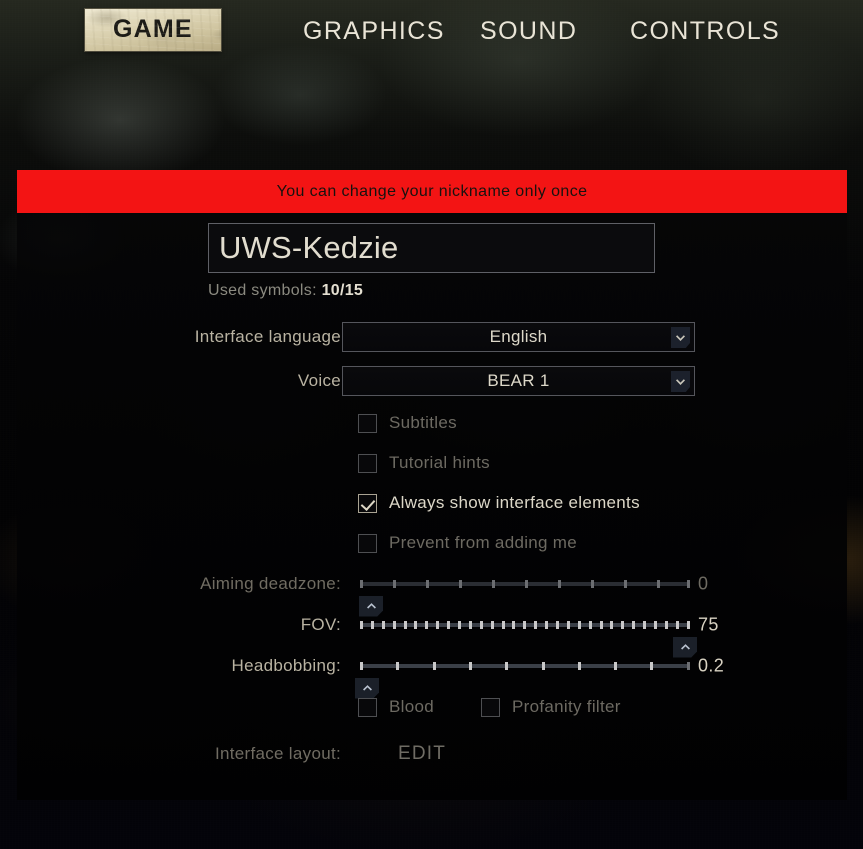 The height and width of the screenshot is (849, 863). What do you see at coordinates (566, 706) in the screenshot?
I see `profanity-filter-label: Profanity filter` at bounding box center [566, 706].